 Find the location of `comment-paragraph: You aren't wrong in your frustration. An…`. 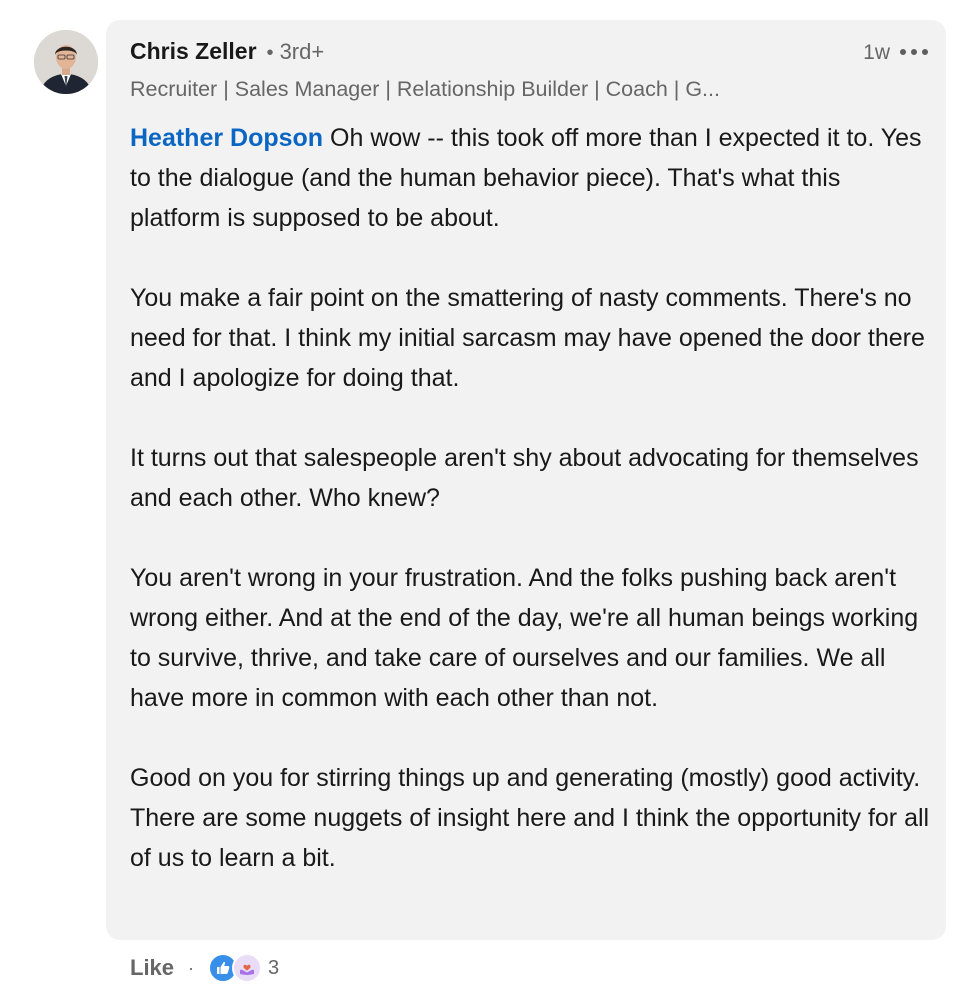

comment-paragraph: You aren't wrong in your frustration. An… is located at coordinates (524, 638).